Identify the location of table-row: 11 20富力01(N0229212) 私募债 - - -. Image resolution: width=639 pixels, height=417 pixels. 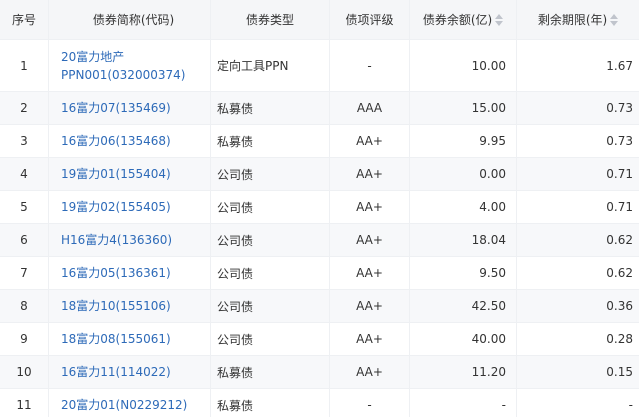
(319, 403).